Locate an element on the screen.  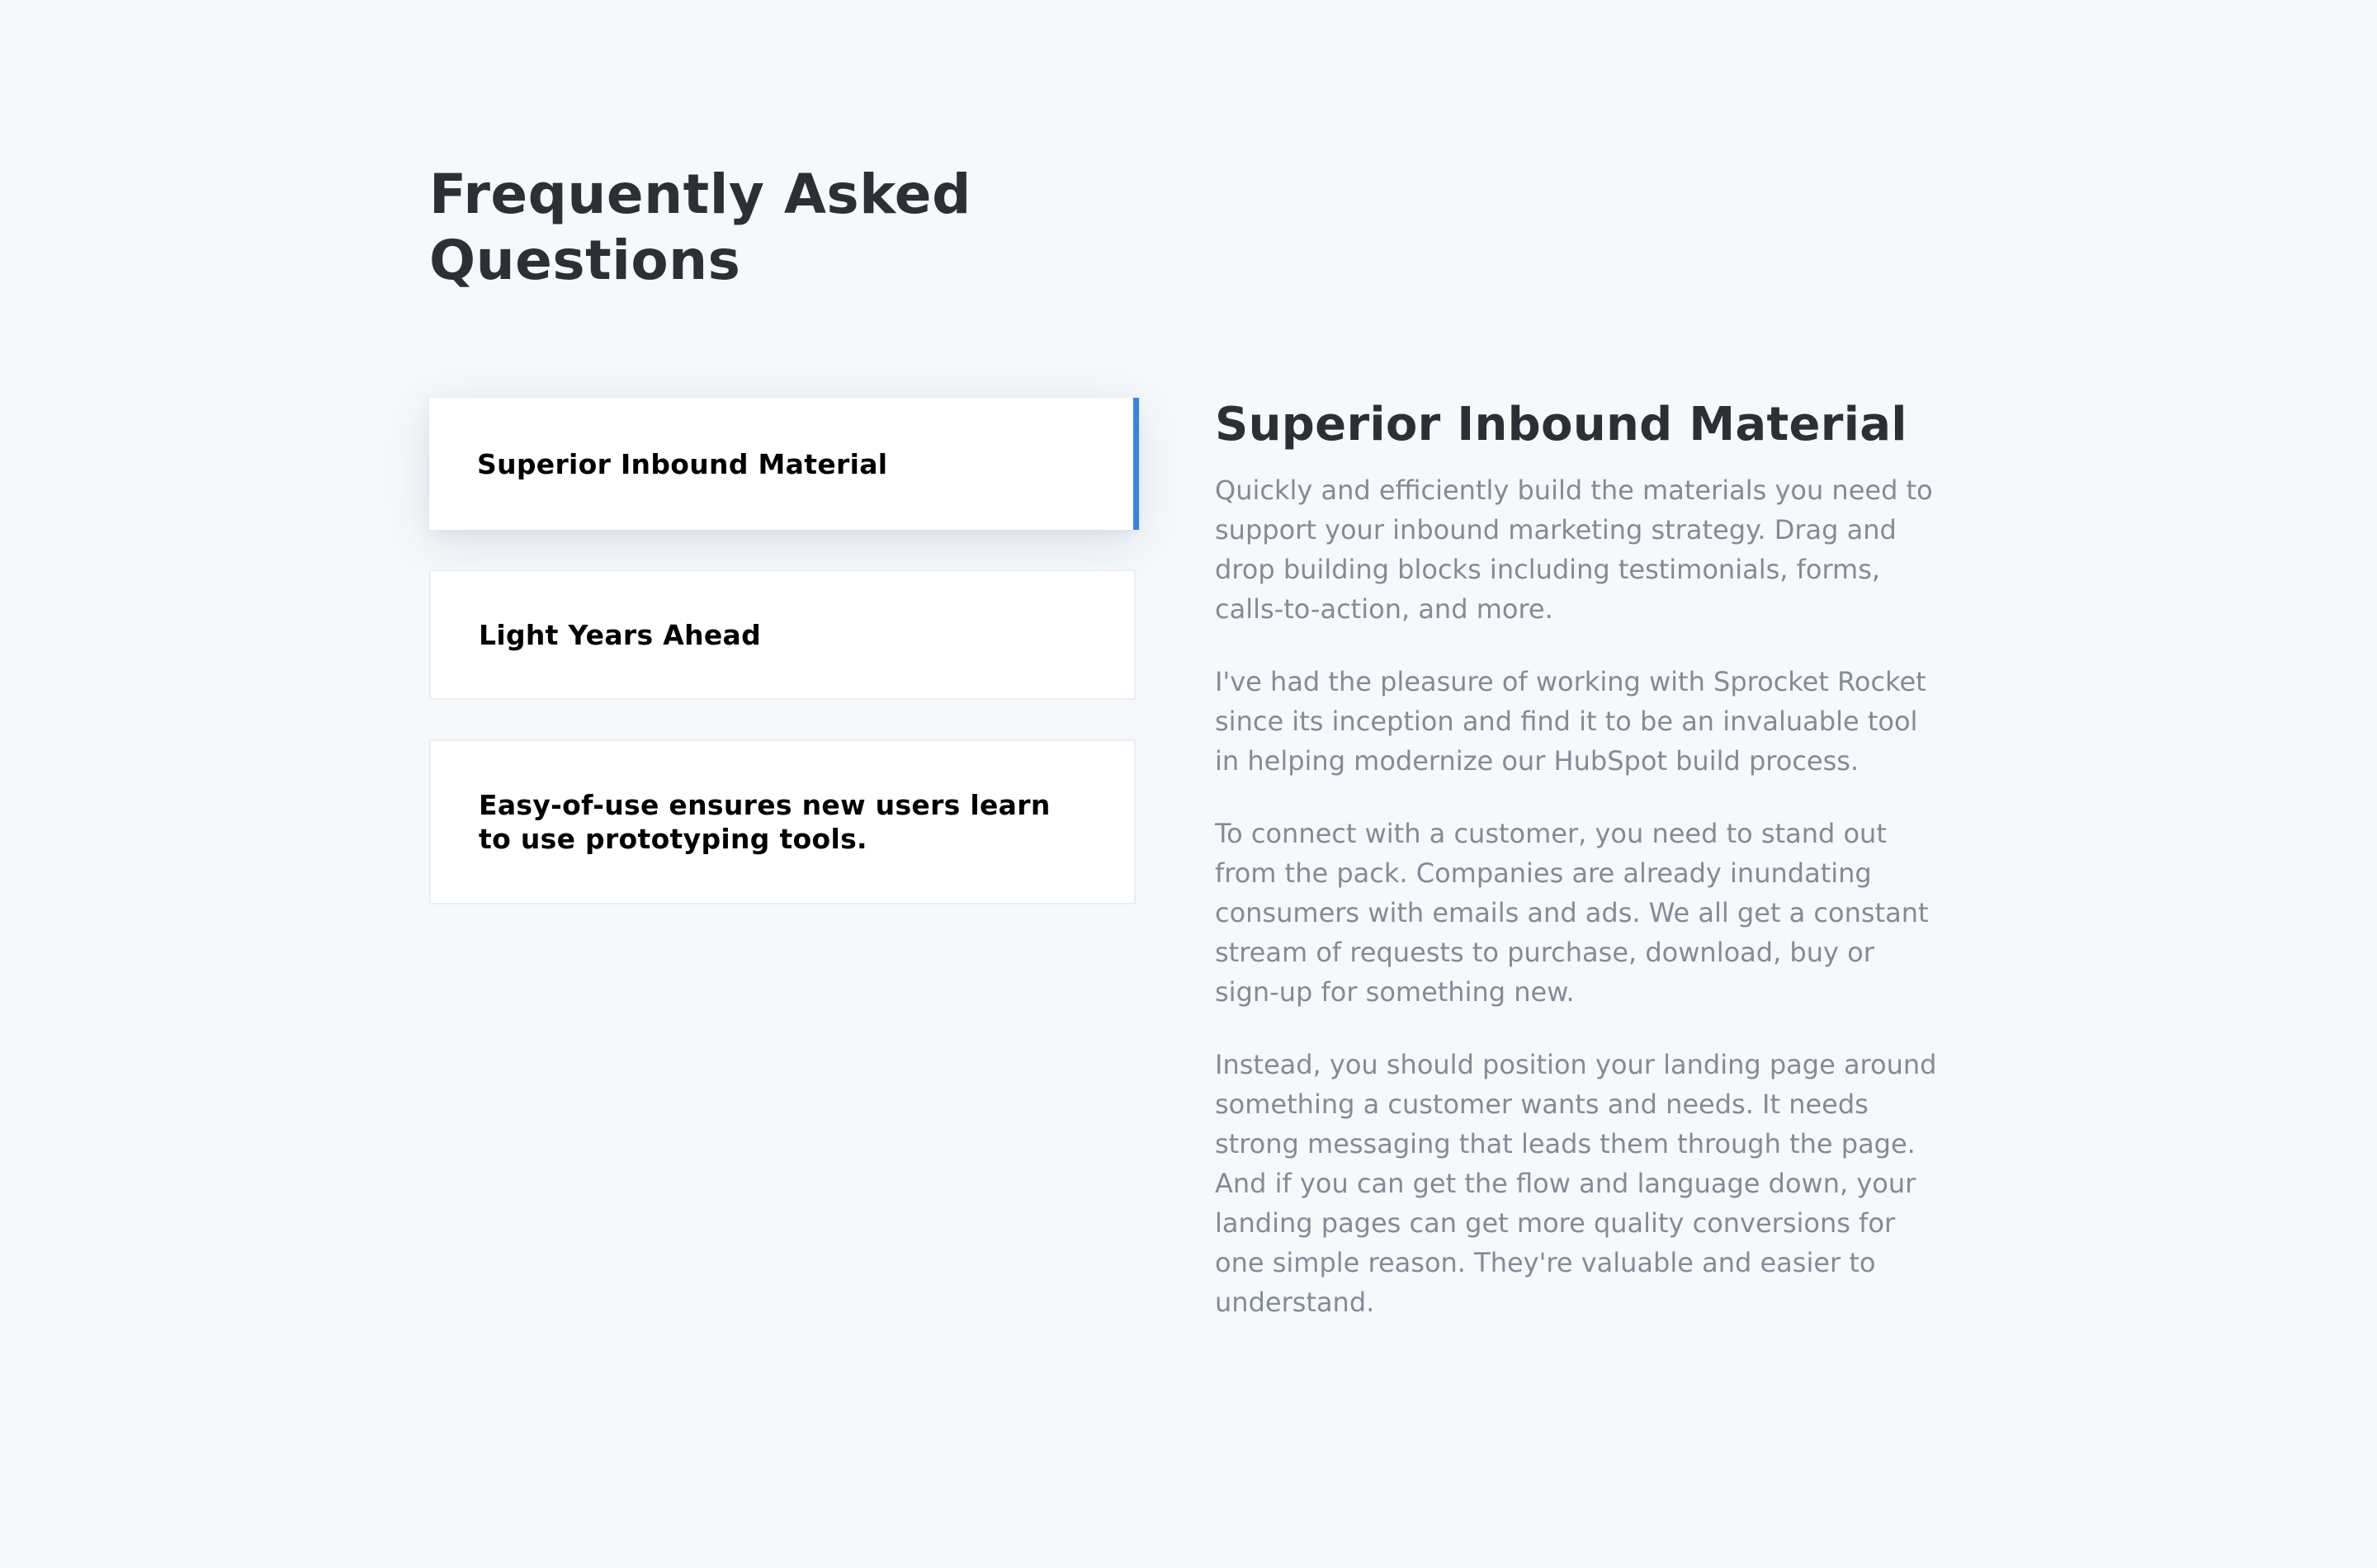
answer-heading: Superior Inbound Material is located at coordinates (1561, 425).